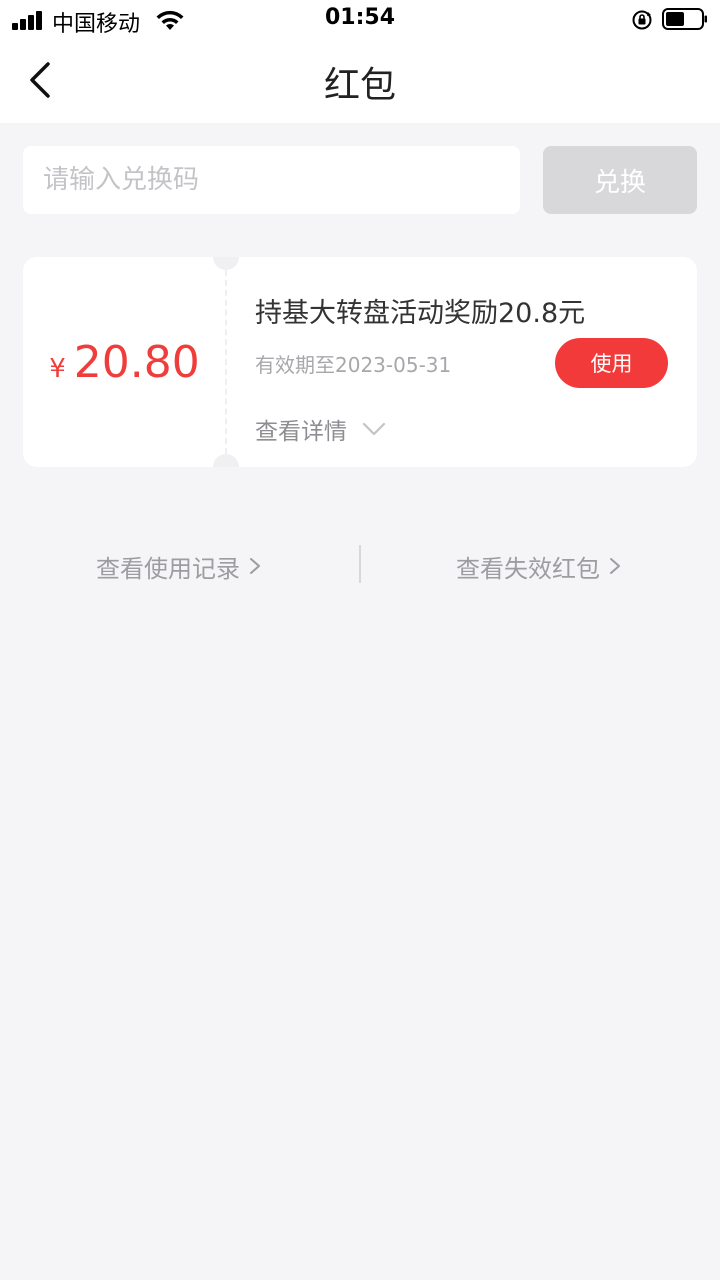 This screenshot has width=720, height=1280. I want to click on currency-symbol: ¥, so click(57, 369).